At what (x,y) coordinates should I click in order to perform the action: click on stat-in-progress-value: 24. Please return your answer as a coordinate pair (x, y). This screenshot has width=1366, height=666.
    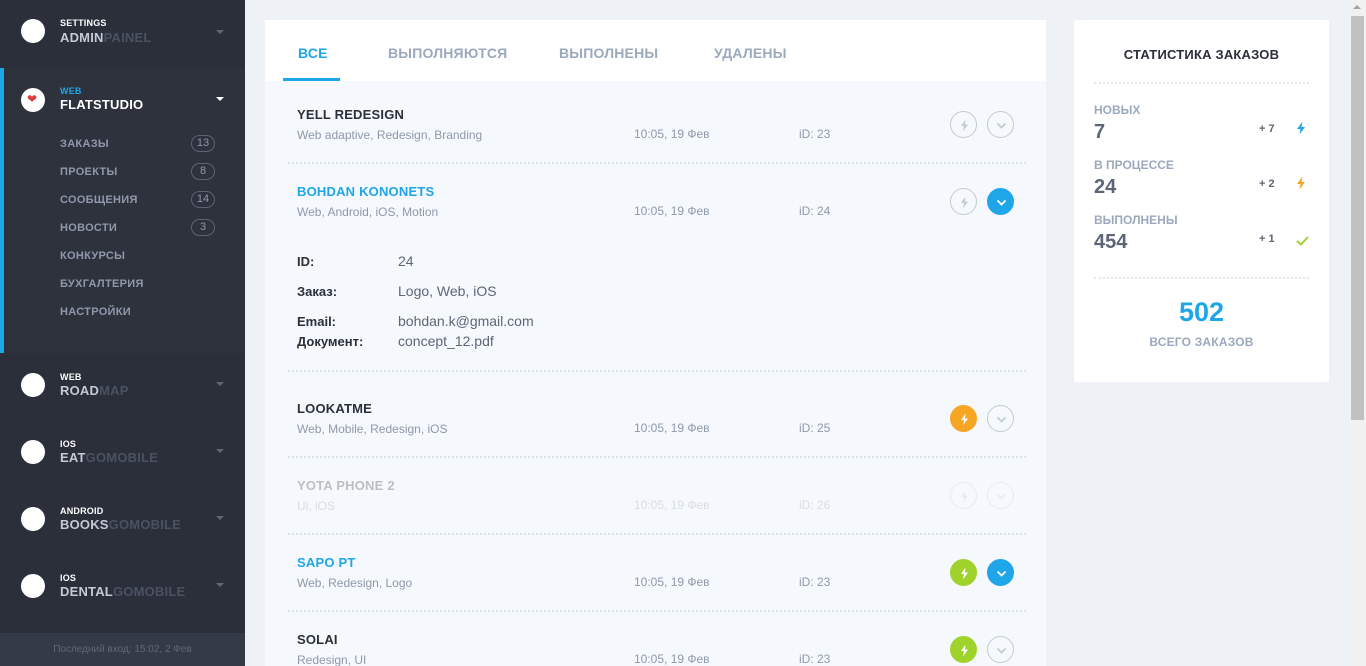
    Looking at the image, I should click on (1105, 187).